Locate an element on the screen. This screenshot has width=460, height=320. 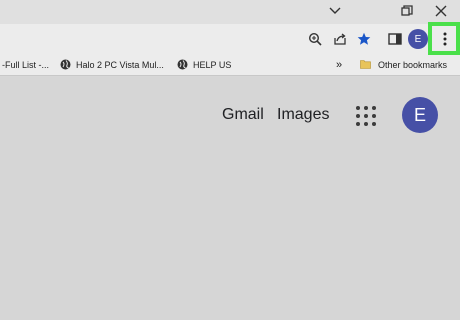
account-avatar: E is located at coordinates (420, 115).